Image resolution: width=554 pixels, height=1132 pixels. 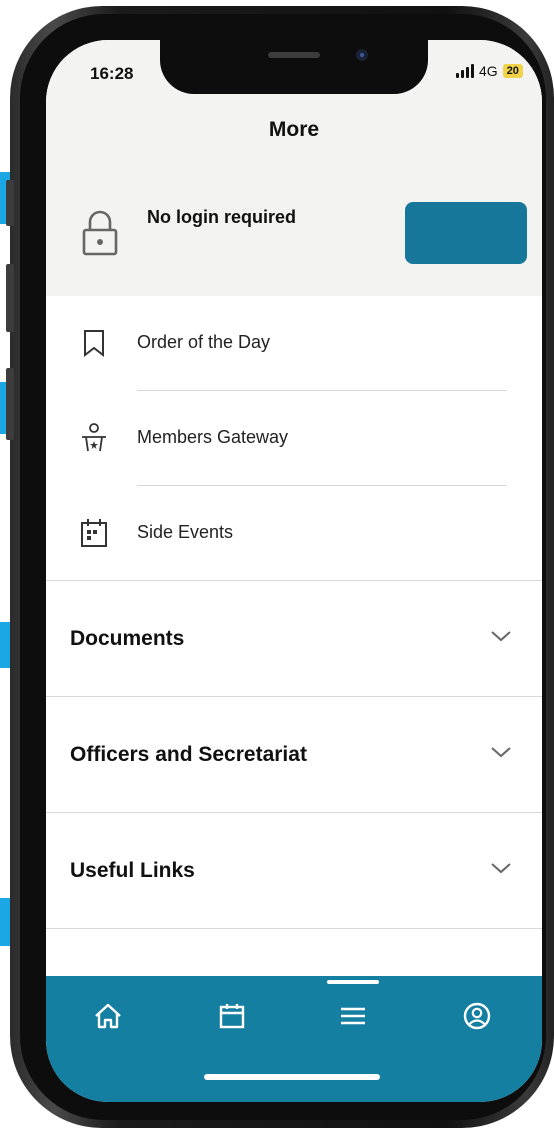 I want to click on calendar-grid-icon, so click(x=94, y=533).